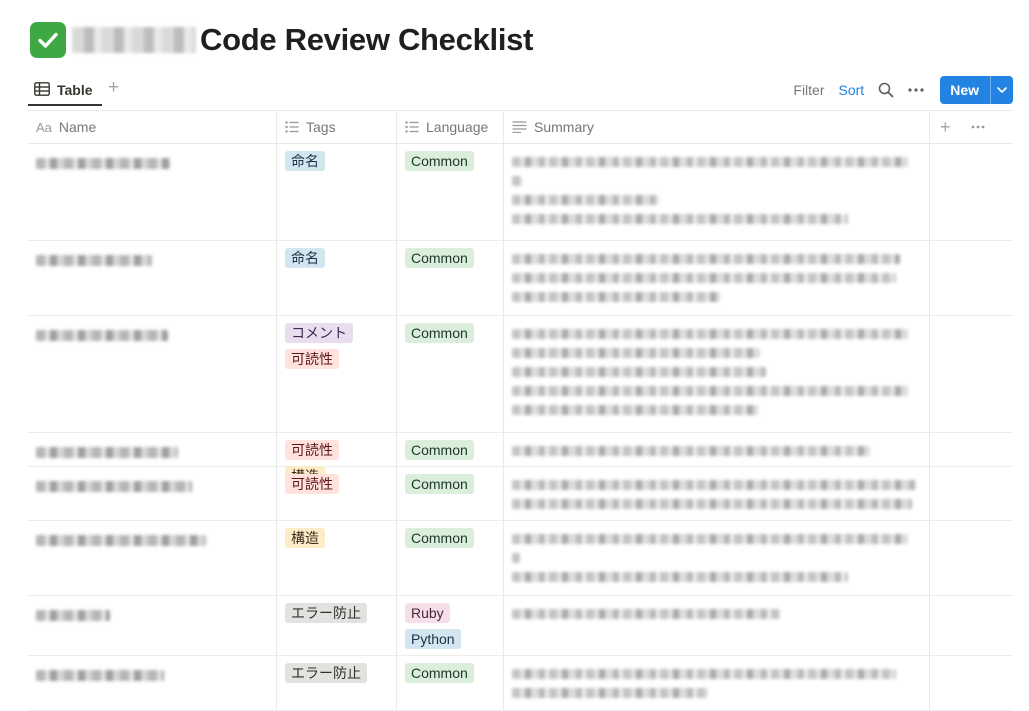 This screenshot has width=1029, height=711. I want to click on table-row: 可読性構造 Common, so click(520, 459).